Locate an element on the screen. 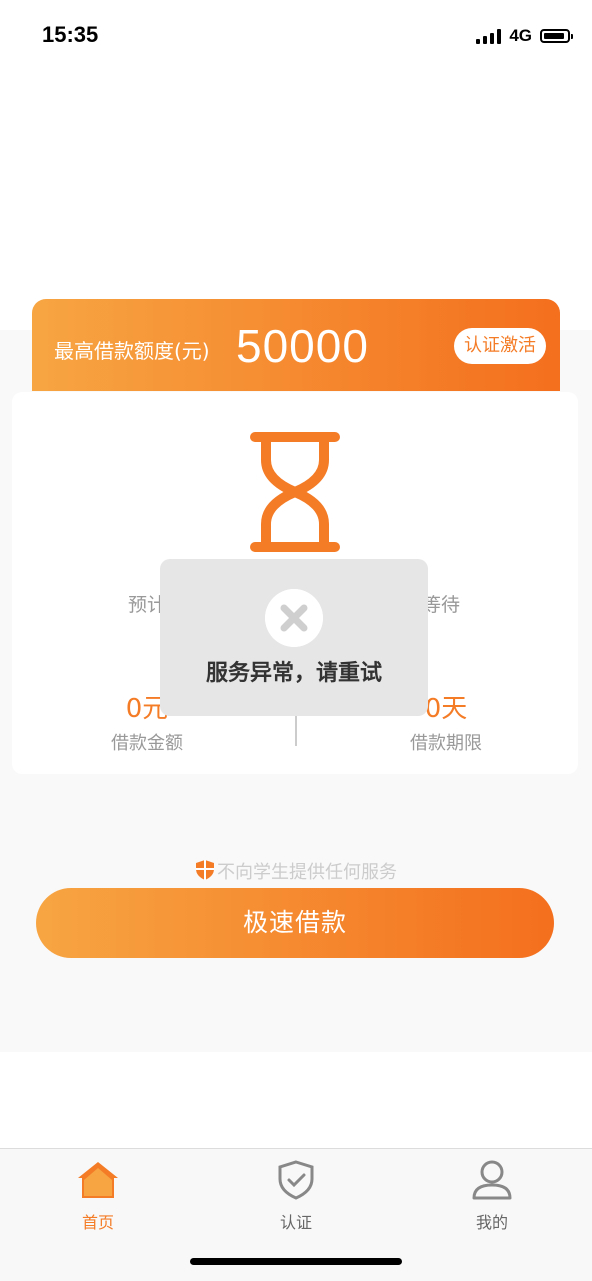 This screenshot has height=1281, width=592. error-toast: 服务异常，请重试 is located at coordinates (294, 637).